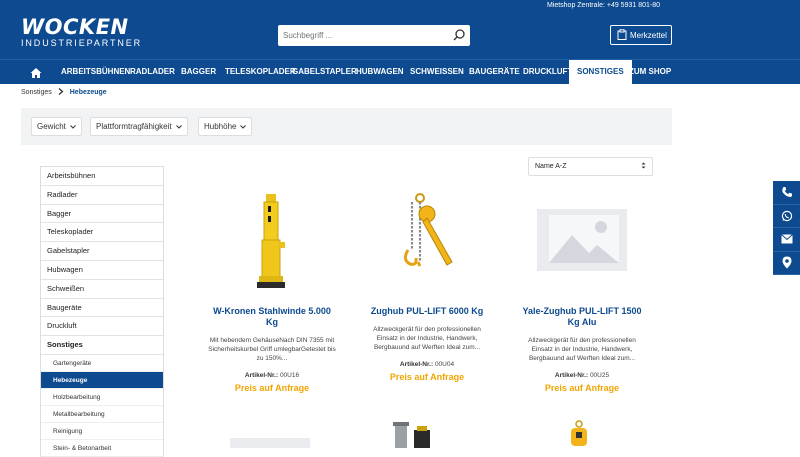 The height and width of the screenshot is (457, 800). What do you see at coordinates (648, 35) in the screenshot?
I see `merkzettel-label: Merkzettel` at bounding box center [648, 35].